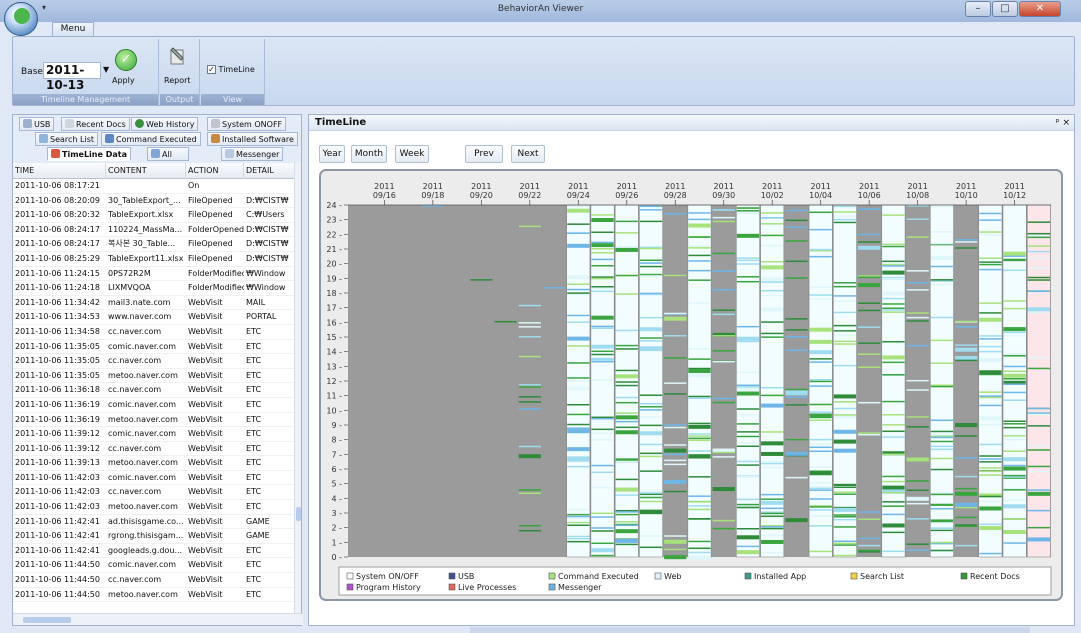  I want to click on column-header-action: ACTION, so click(215, 171).